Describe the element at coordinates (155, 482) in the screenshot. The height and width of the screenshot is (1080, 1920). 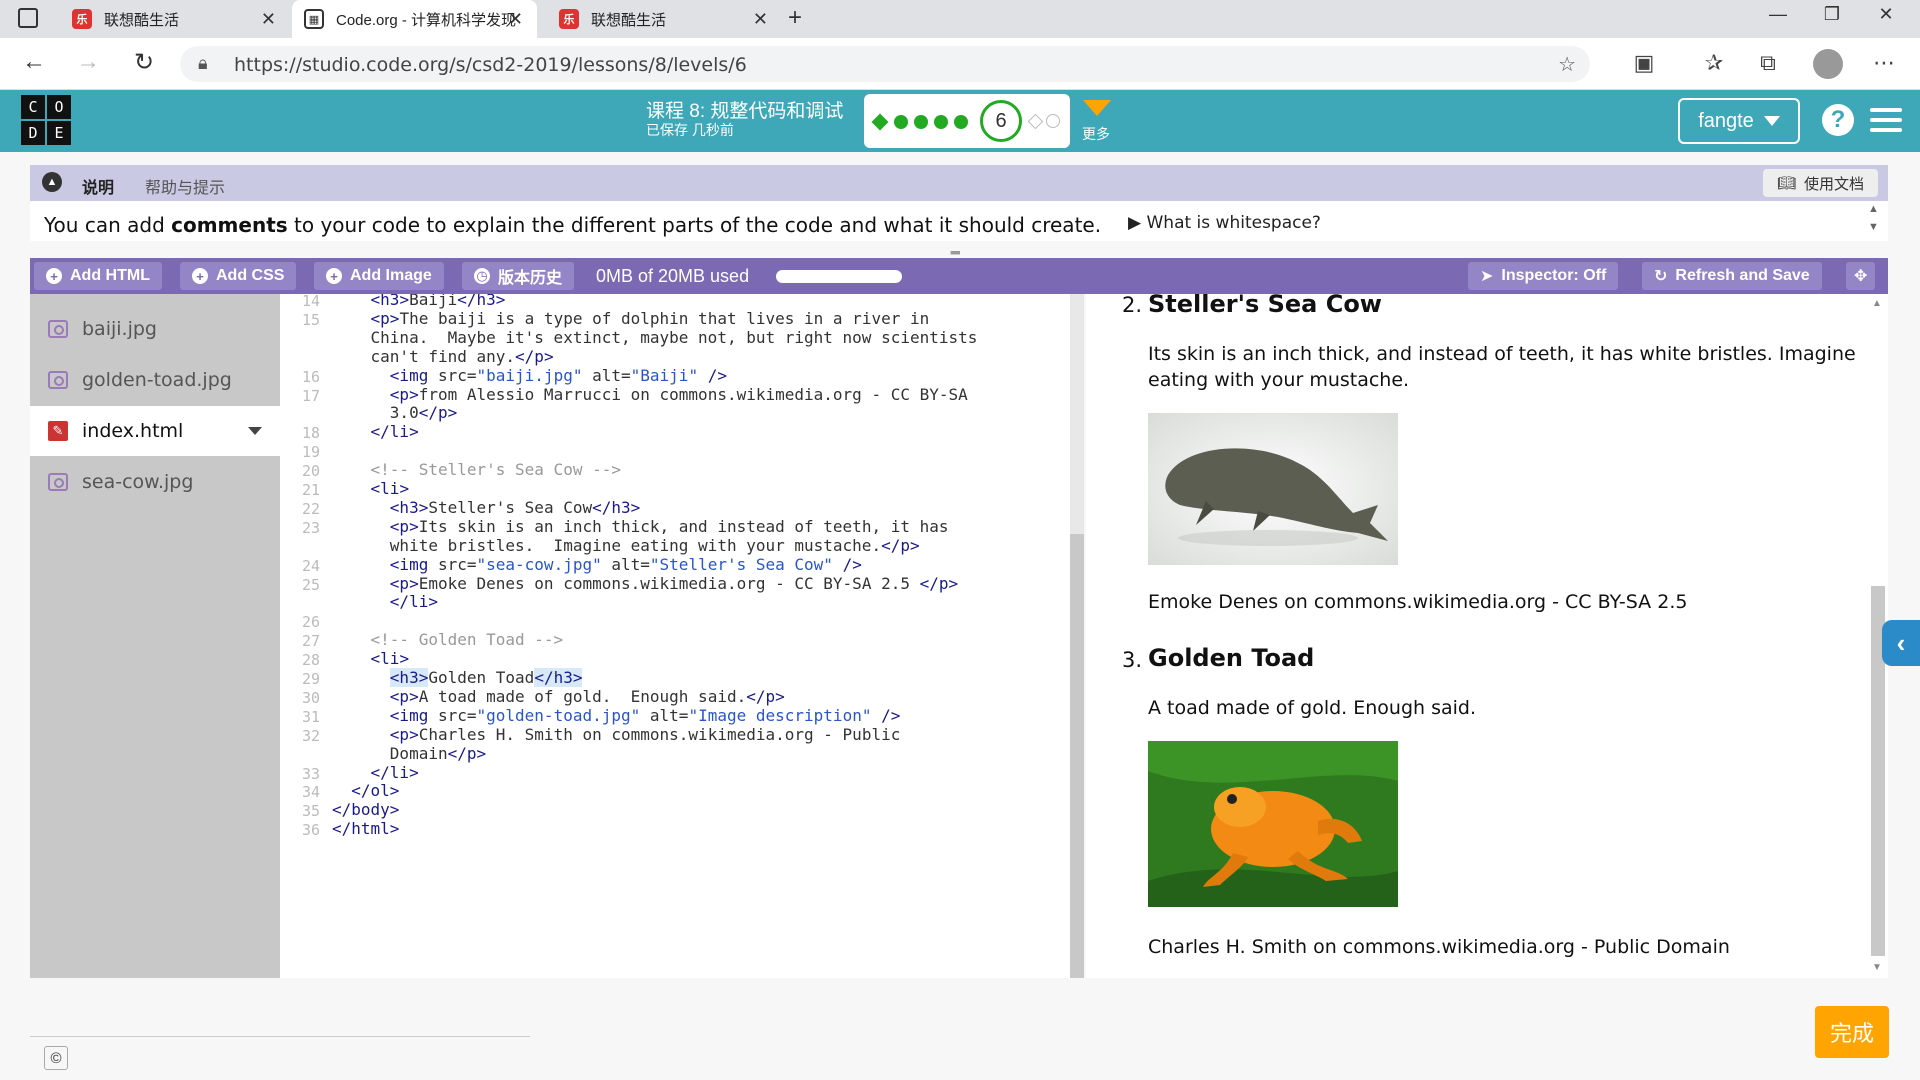
I see `file-item: sea-cow.jpg` at that location.